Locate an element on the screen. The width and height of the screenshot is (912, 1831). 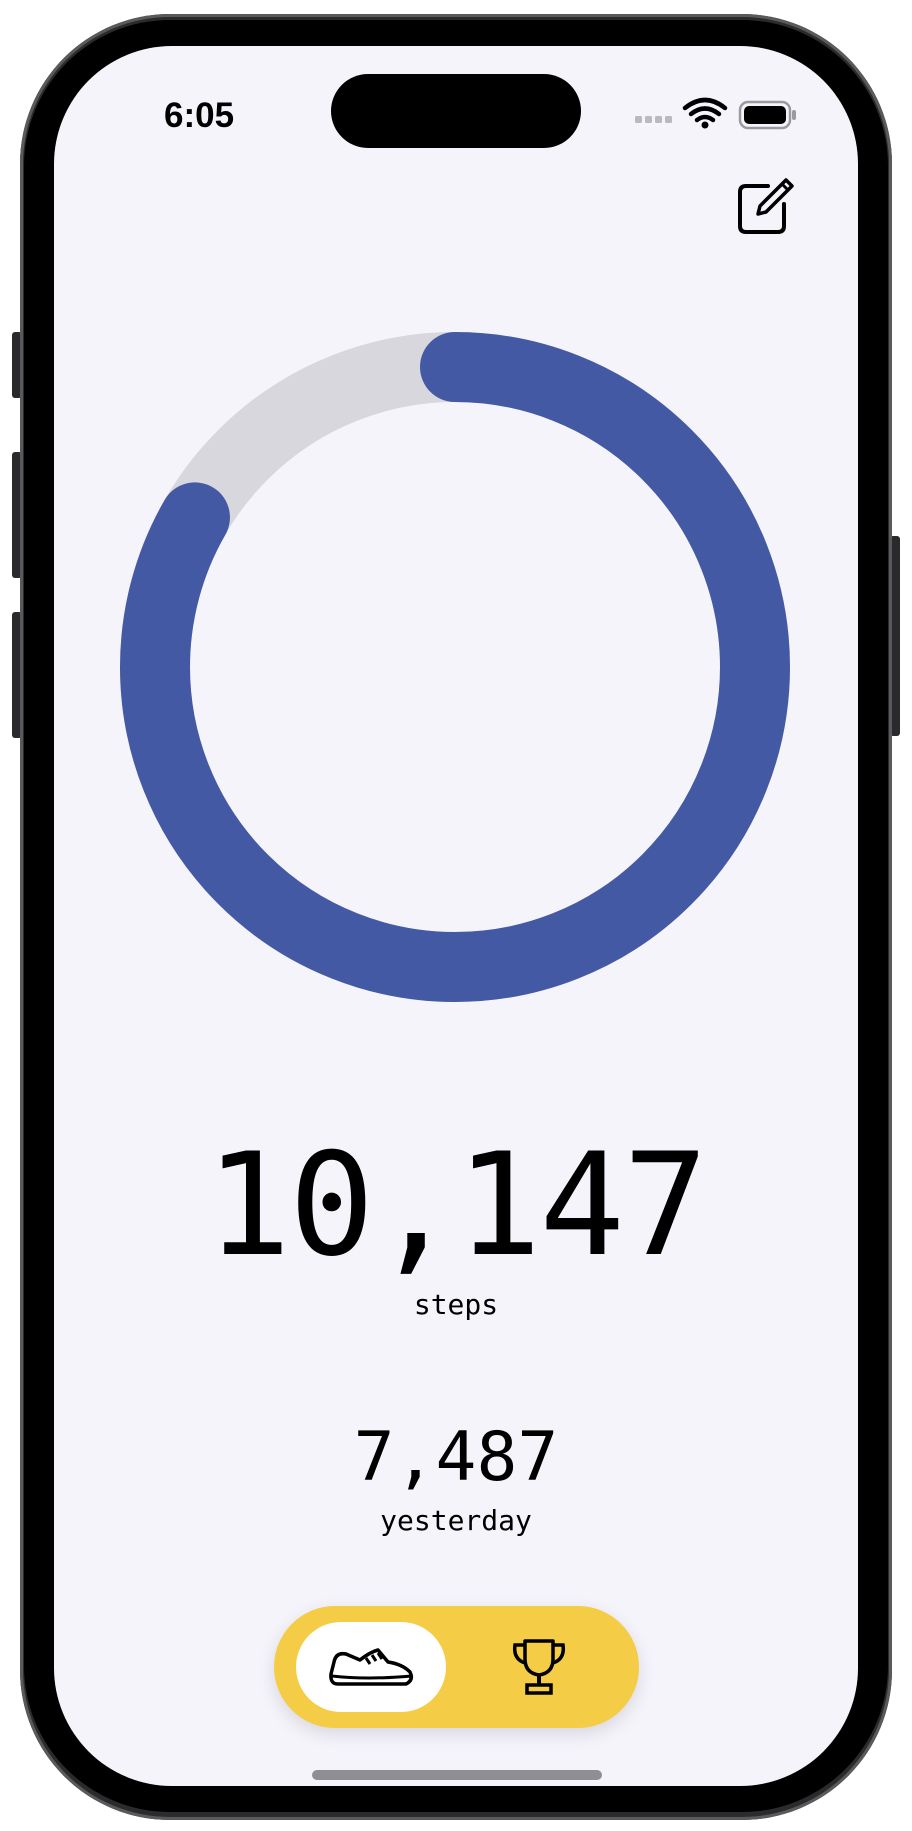
yesterday-step-count: 7,487 is located at coordinates (456, 1457).